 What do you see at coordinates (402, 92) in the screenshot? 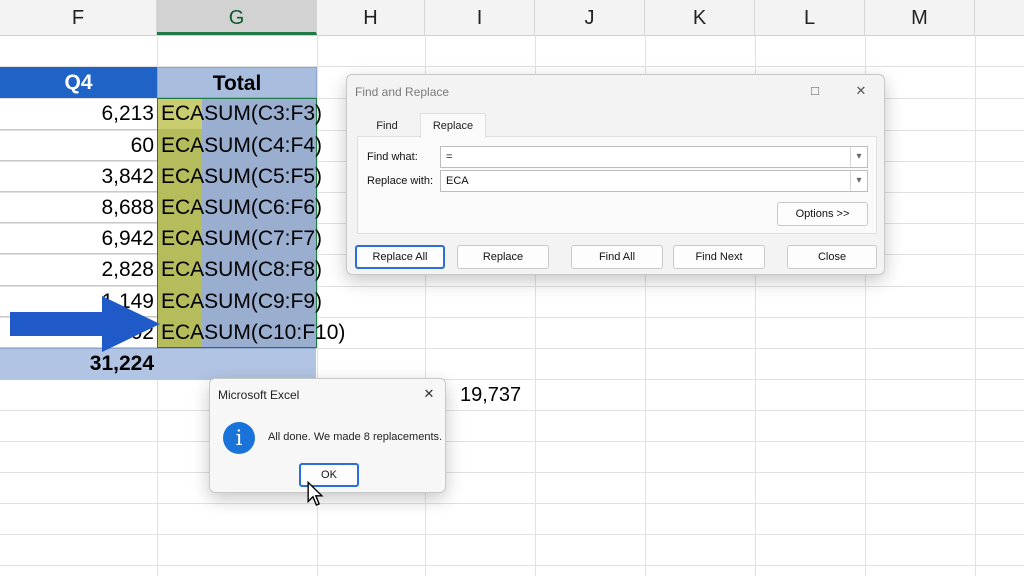
I see `dialog-title: Find and Replace` at bounding box center [402, 92].